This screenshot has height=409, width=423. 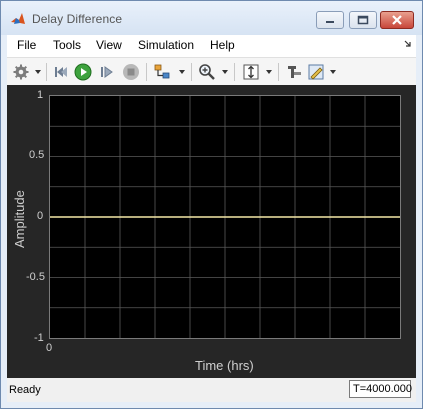 What do you see at coordinates (211, 390) in the screenshot?
I see `status-bar: Ready T=4000.000` at bounding box center [211, 390].